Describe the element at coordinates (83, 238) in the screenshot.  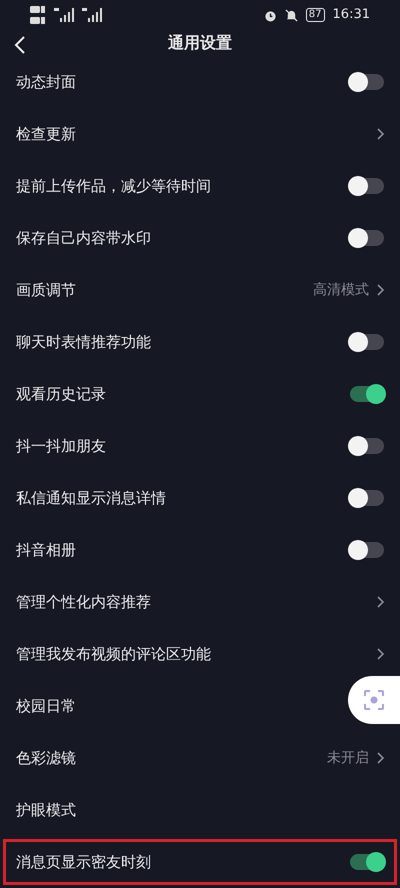
I see `setting-label: 保存自己内容带水印` at that location.